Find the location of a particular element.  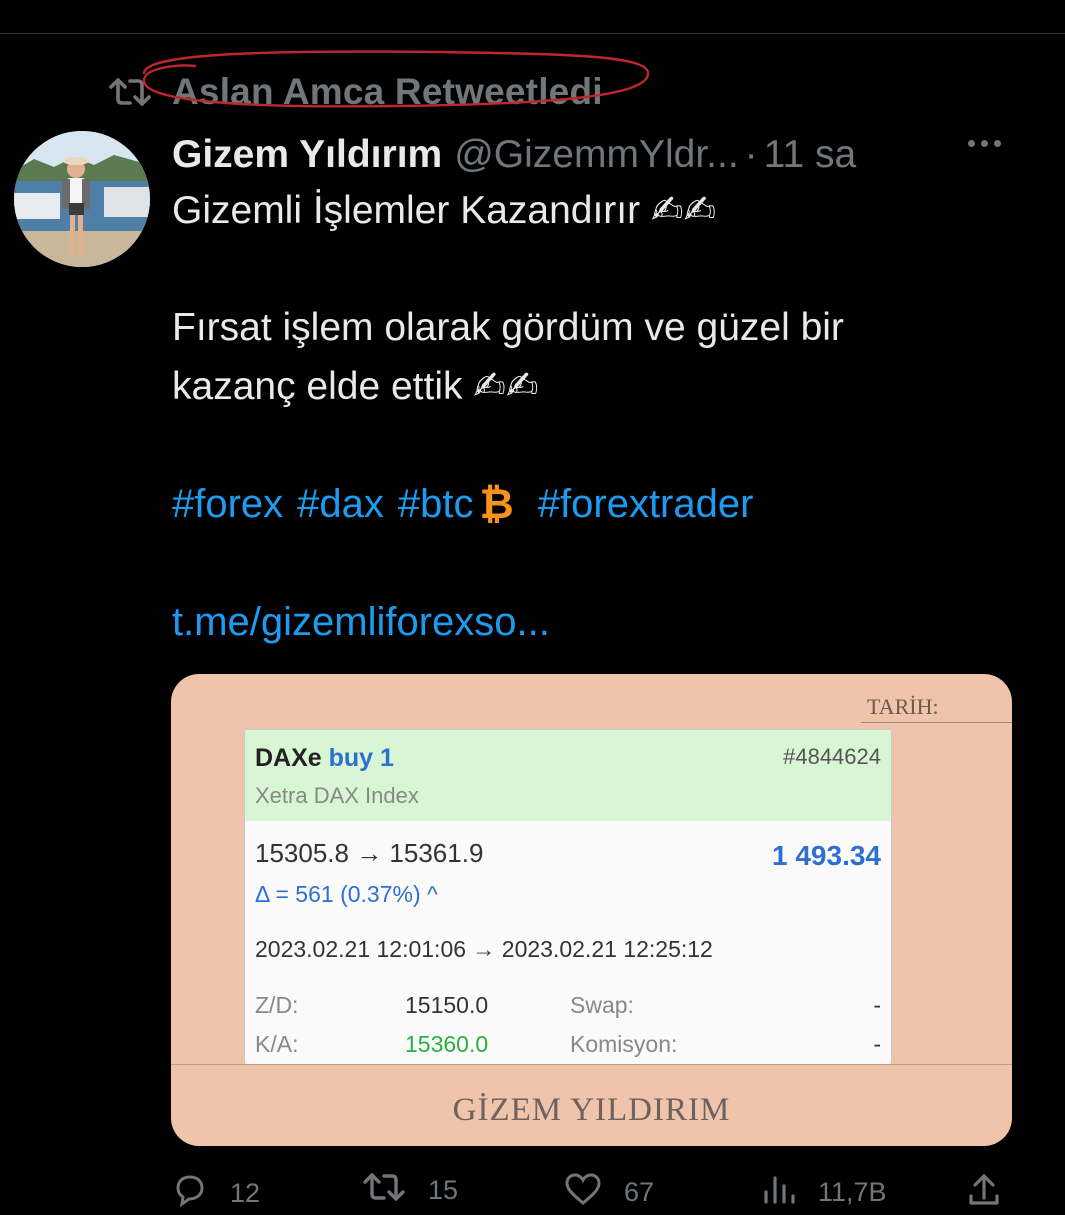

like-count: 67 is located at coordinates (639, 1192).